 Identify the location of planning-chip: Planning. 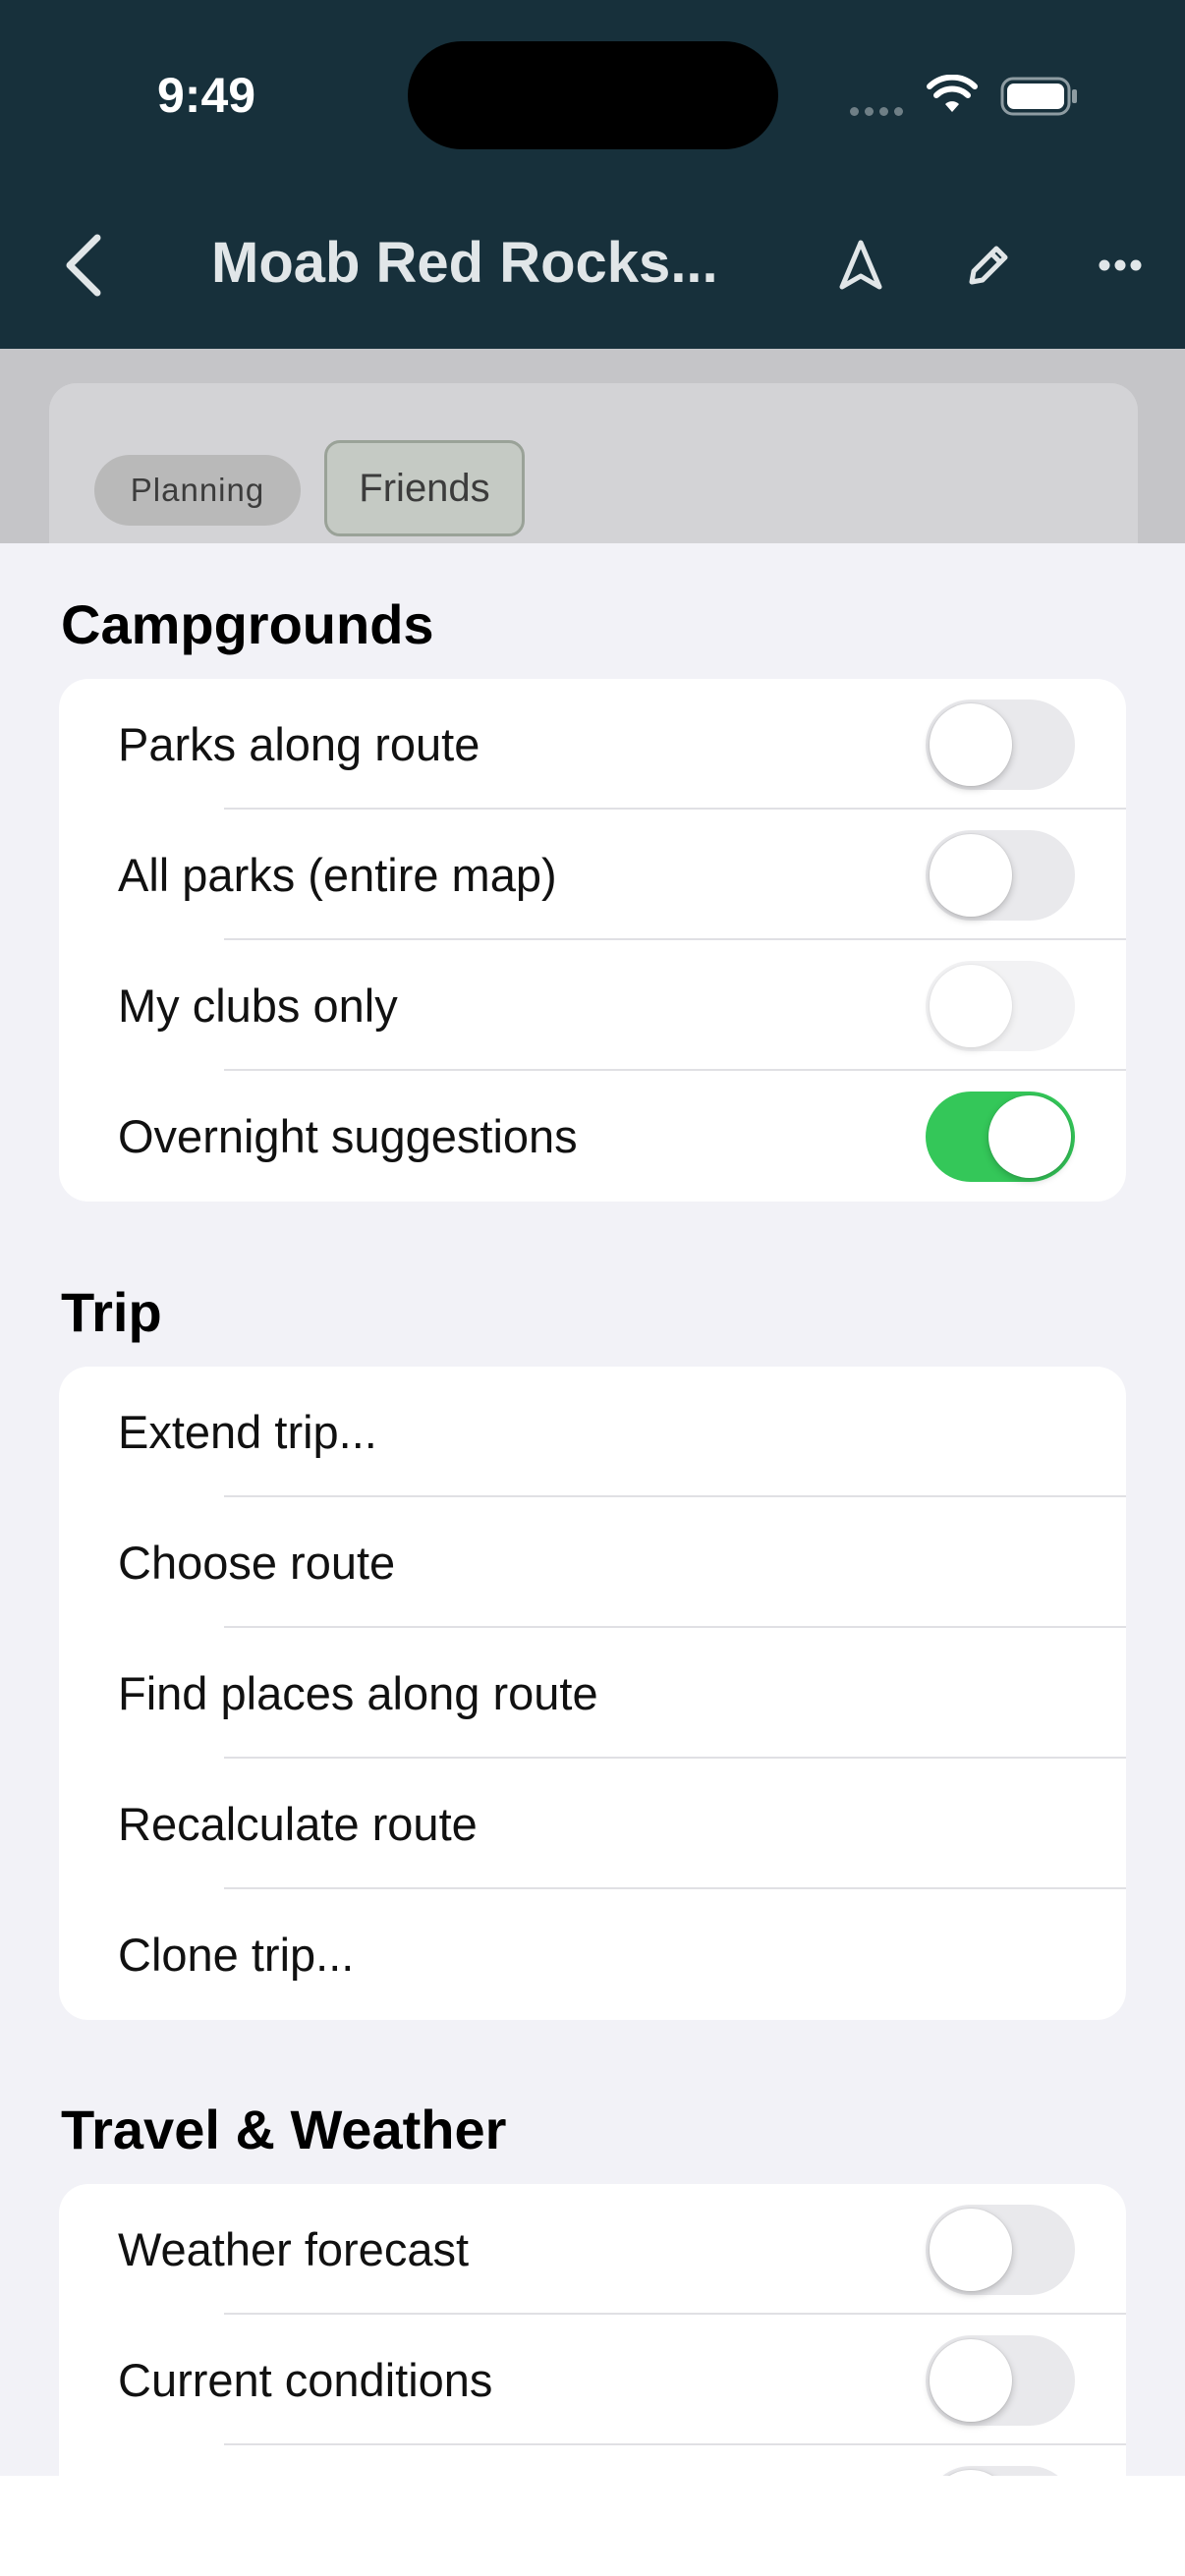
(198, 490).